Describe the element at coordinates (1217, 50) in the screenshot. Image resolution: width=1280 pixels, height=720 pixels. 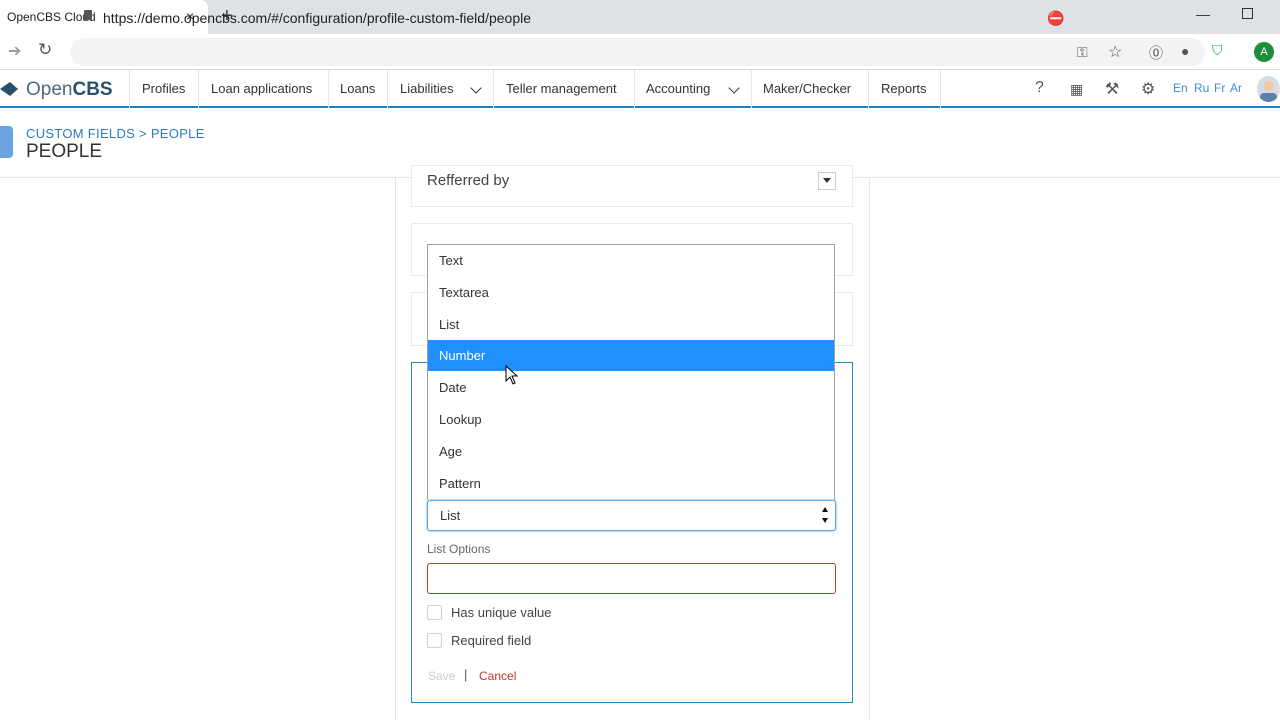
I see `shield-icon: ⛉` at that location.